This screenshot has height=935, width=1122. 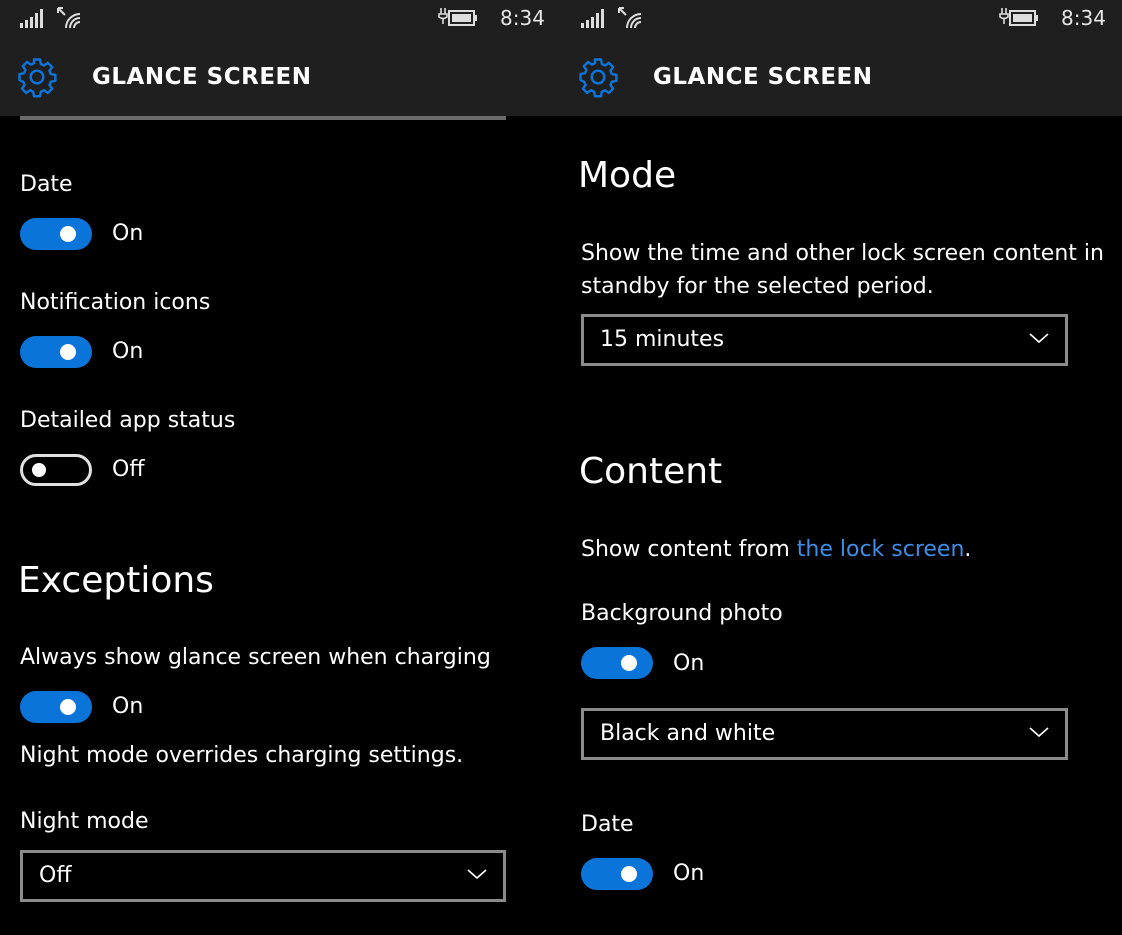 I want to click on mode-period-value: 15 minutes, so click(x=662, y=339).